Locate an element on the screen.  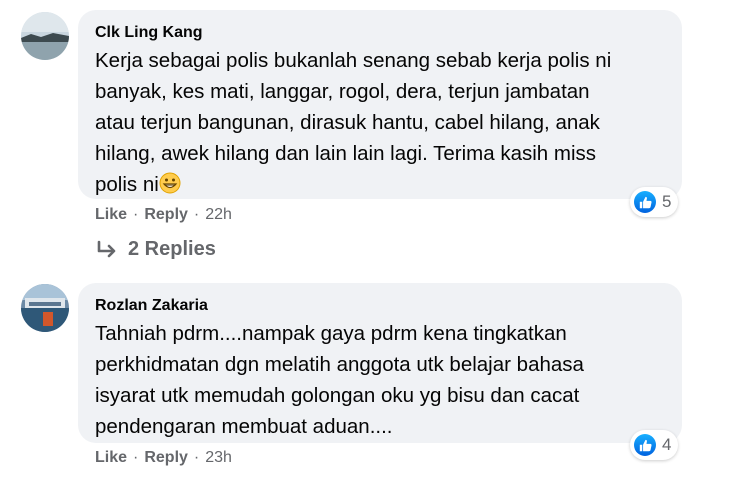
avatar-rozlan-zakaria is located at coordinates (45, 308).